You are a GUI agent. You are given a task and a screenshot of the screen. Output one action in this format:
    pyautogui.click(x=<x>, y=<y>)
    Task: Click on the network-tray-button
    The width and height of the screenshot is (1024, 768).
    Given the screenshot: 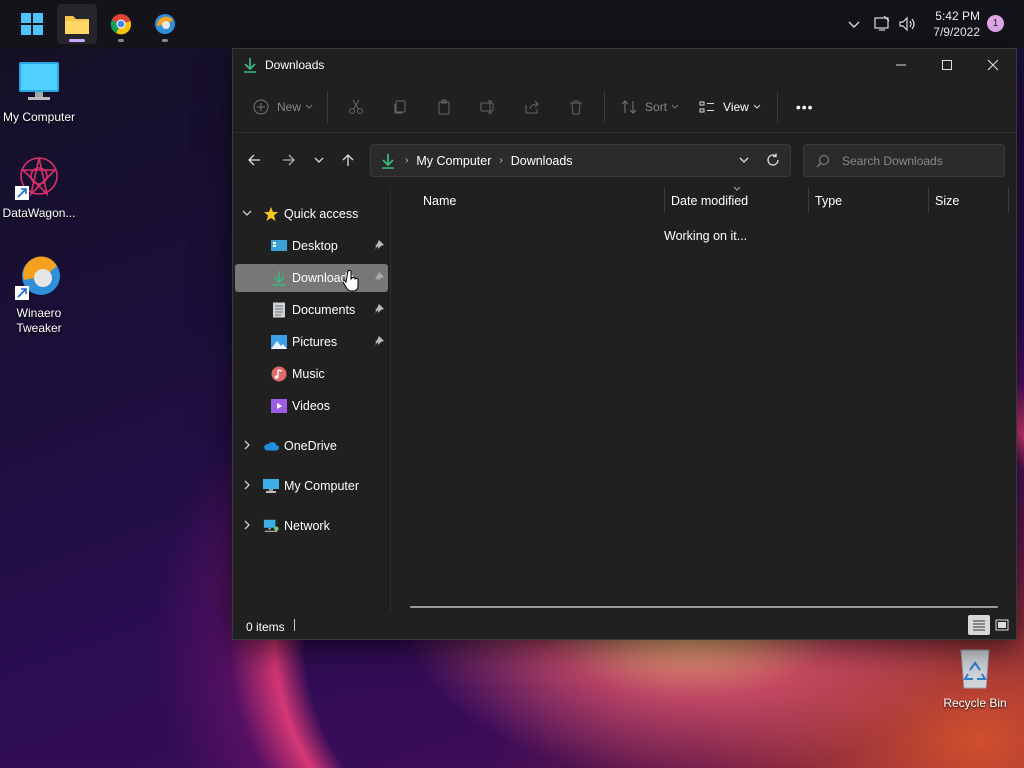 What is the action you would take?
    pyautogui.click(x=882, y=24)
    